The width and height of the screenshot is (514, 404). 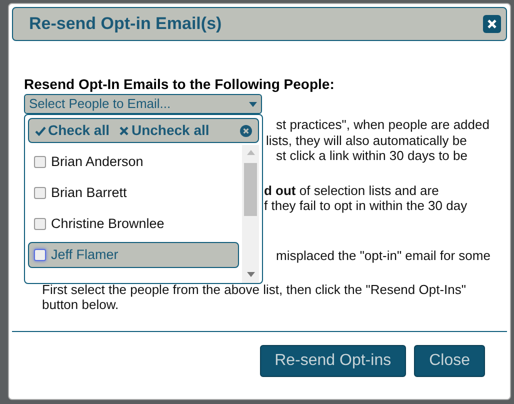 What do you see at coordinates (250, 274) in the screenshot?
I see `scroll-down-icon` at bounding box center [250, 274].